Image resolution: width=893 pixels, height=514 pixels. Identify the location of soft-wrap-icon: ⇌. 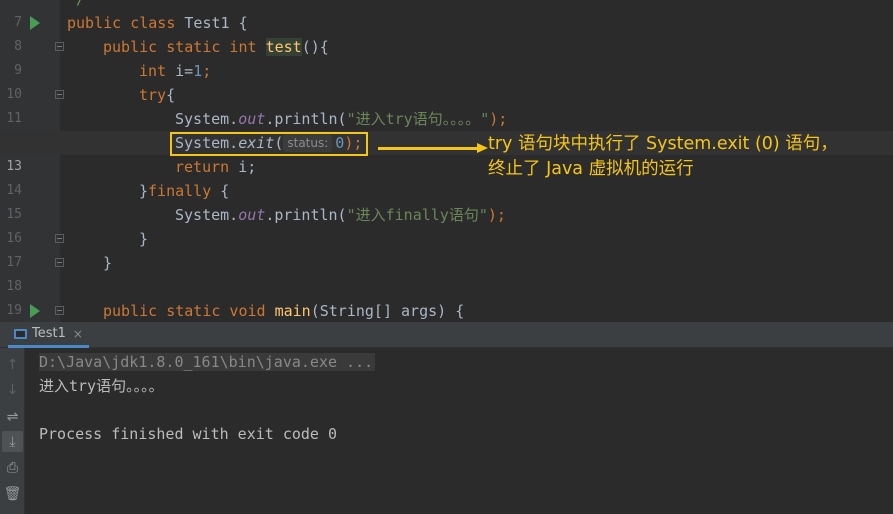
(12, 416).